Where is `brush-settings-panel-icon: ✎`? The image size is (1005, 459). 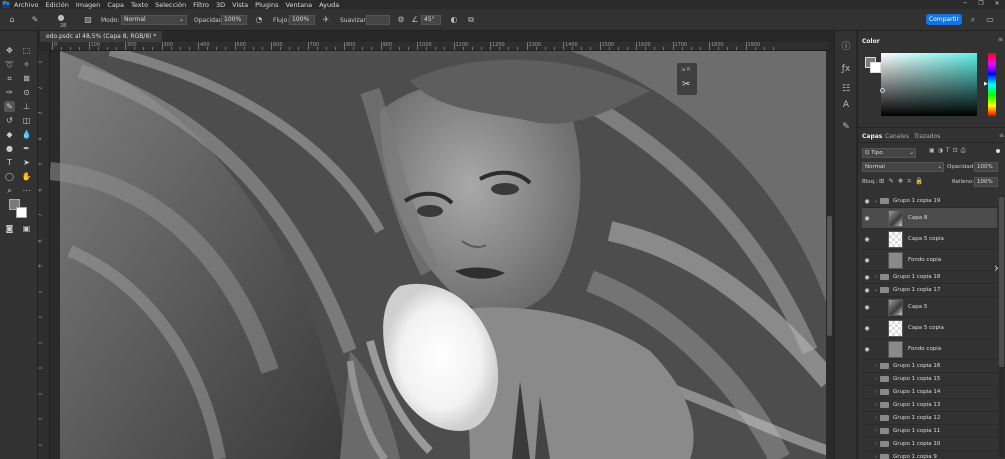 brush-settings-panel-icon: ✎ is located at coordinates (846, 127).